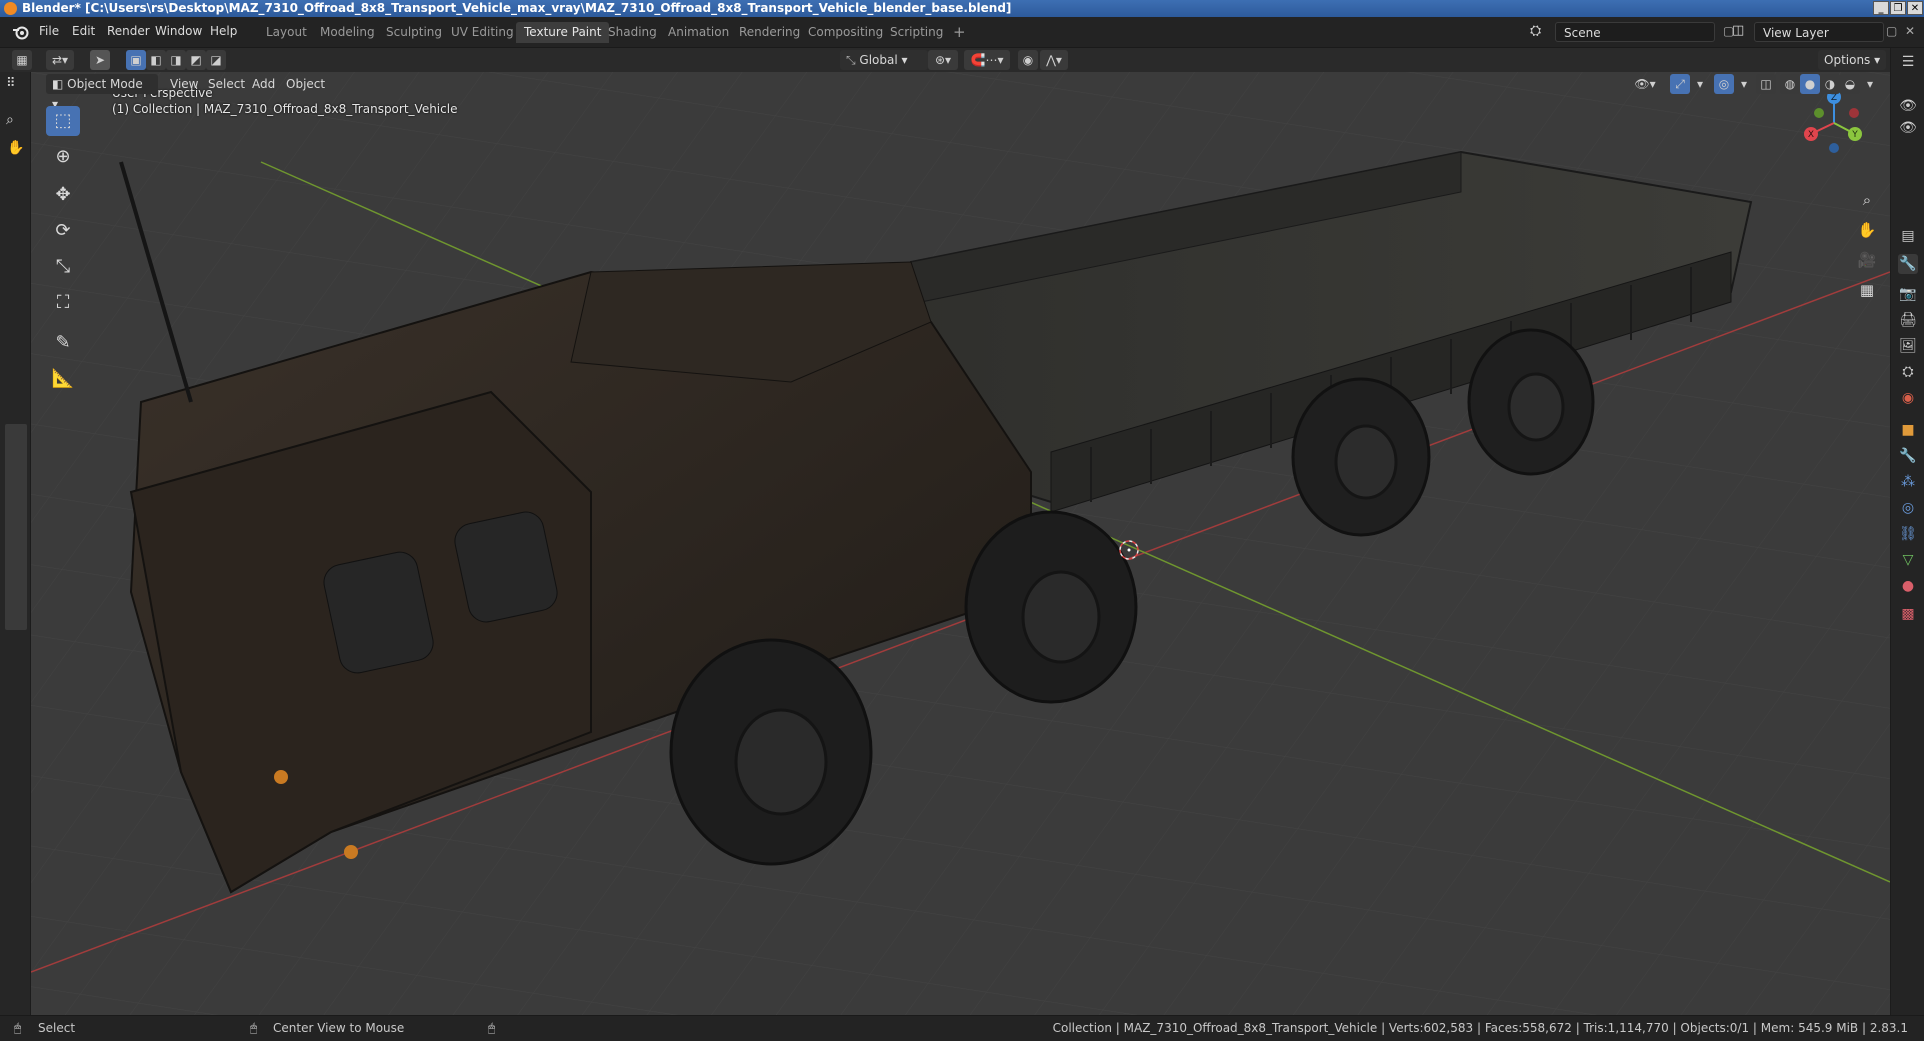 Image resolution: width=1924 pixels, height=1041 pixels. I want to click on grid-view-icon: ▦, so click(1867, 290).